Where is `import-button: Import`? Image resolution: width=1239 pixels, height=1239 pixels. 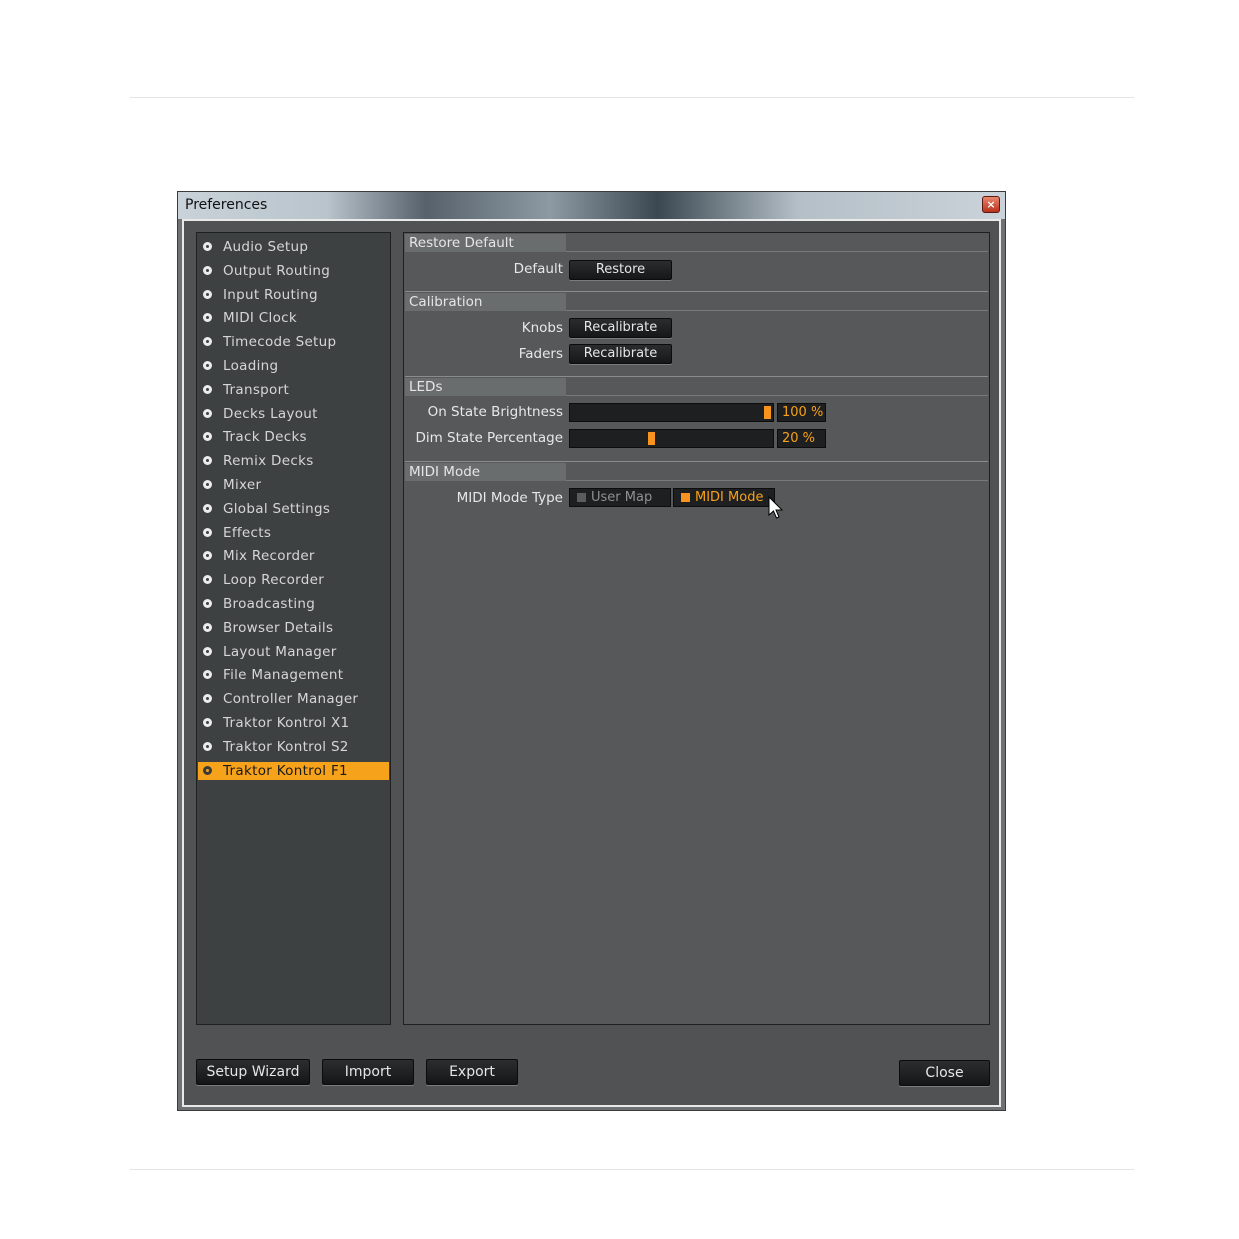
import-button: Import is located at coordinates (368, 1072).